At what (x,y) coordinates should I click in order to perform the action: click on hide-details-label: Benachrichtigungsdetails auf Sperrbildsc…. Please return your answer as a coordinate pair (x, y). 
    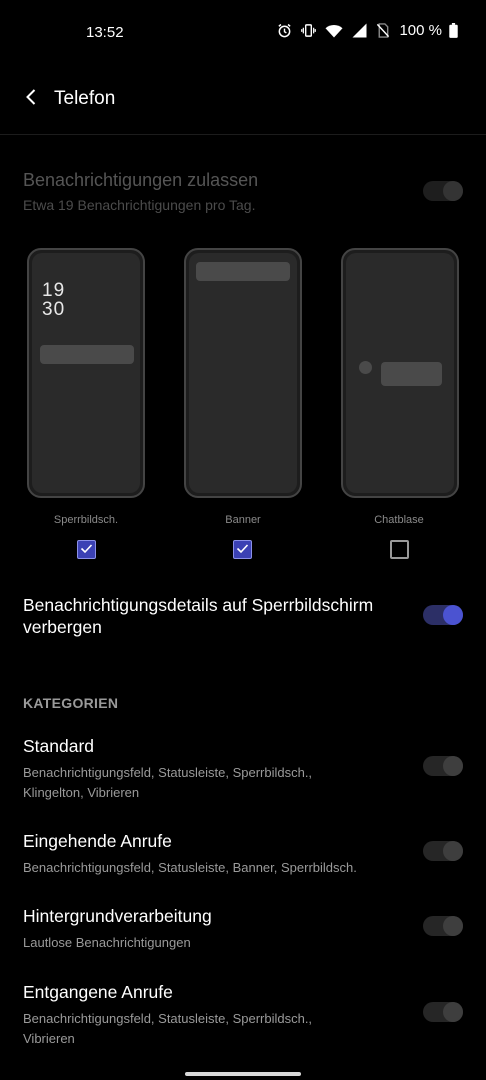
    Looking at the image, I should click on (218, 616).